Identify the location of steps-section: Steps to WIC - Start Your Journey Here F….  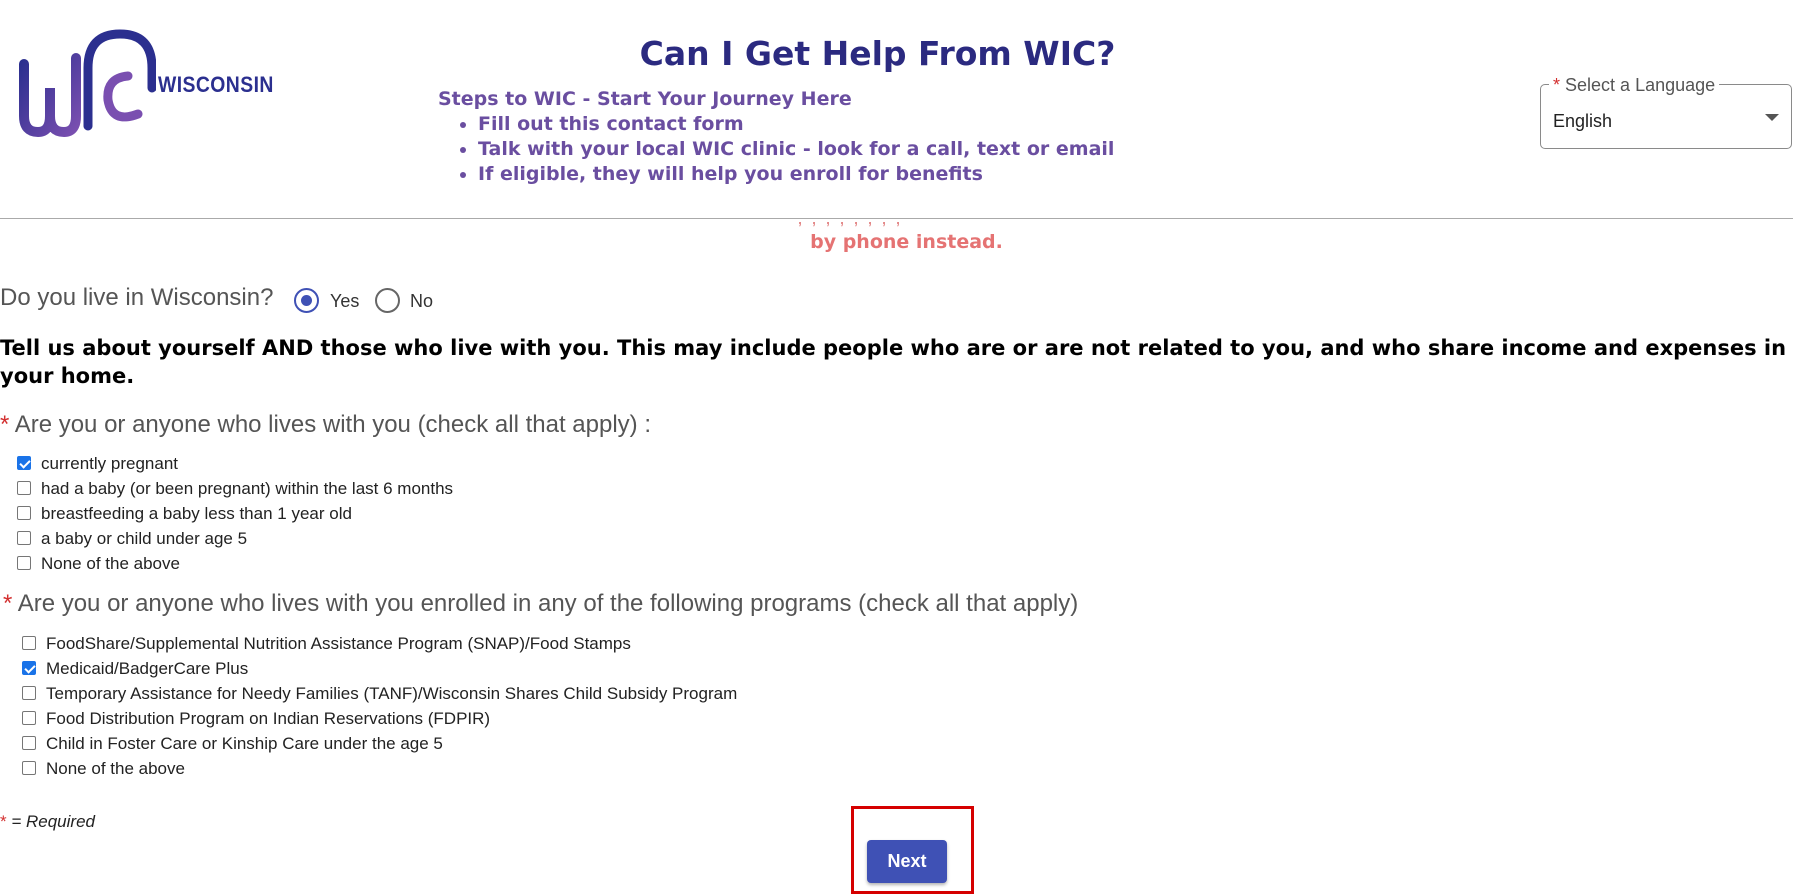
(776, 136).